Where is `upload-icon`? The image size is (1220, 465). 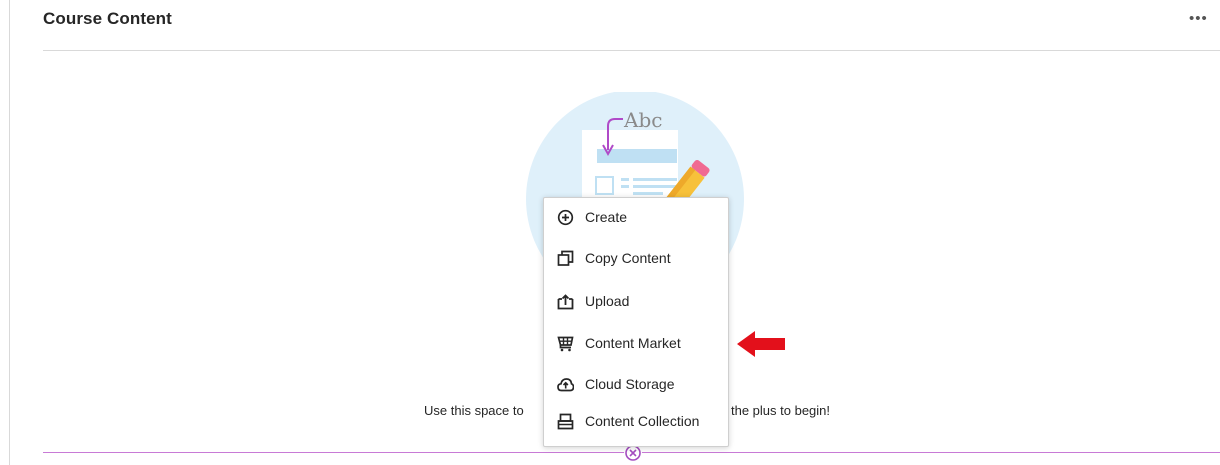
upload-icon is located at coordinates (565, 302).